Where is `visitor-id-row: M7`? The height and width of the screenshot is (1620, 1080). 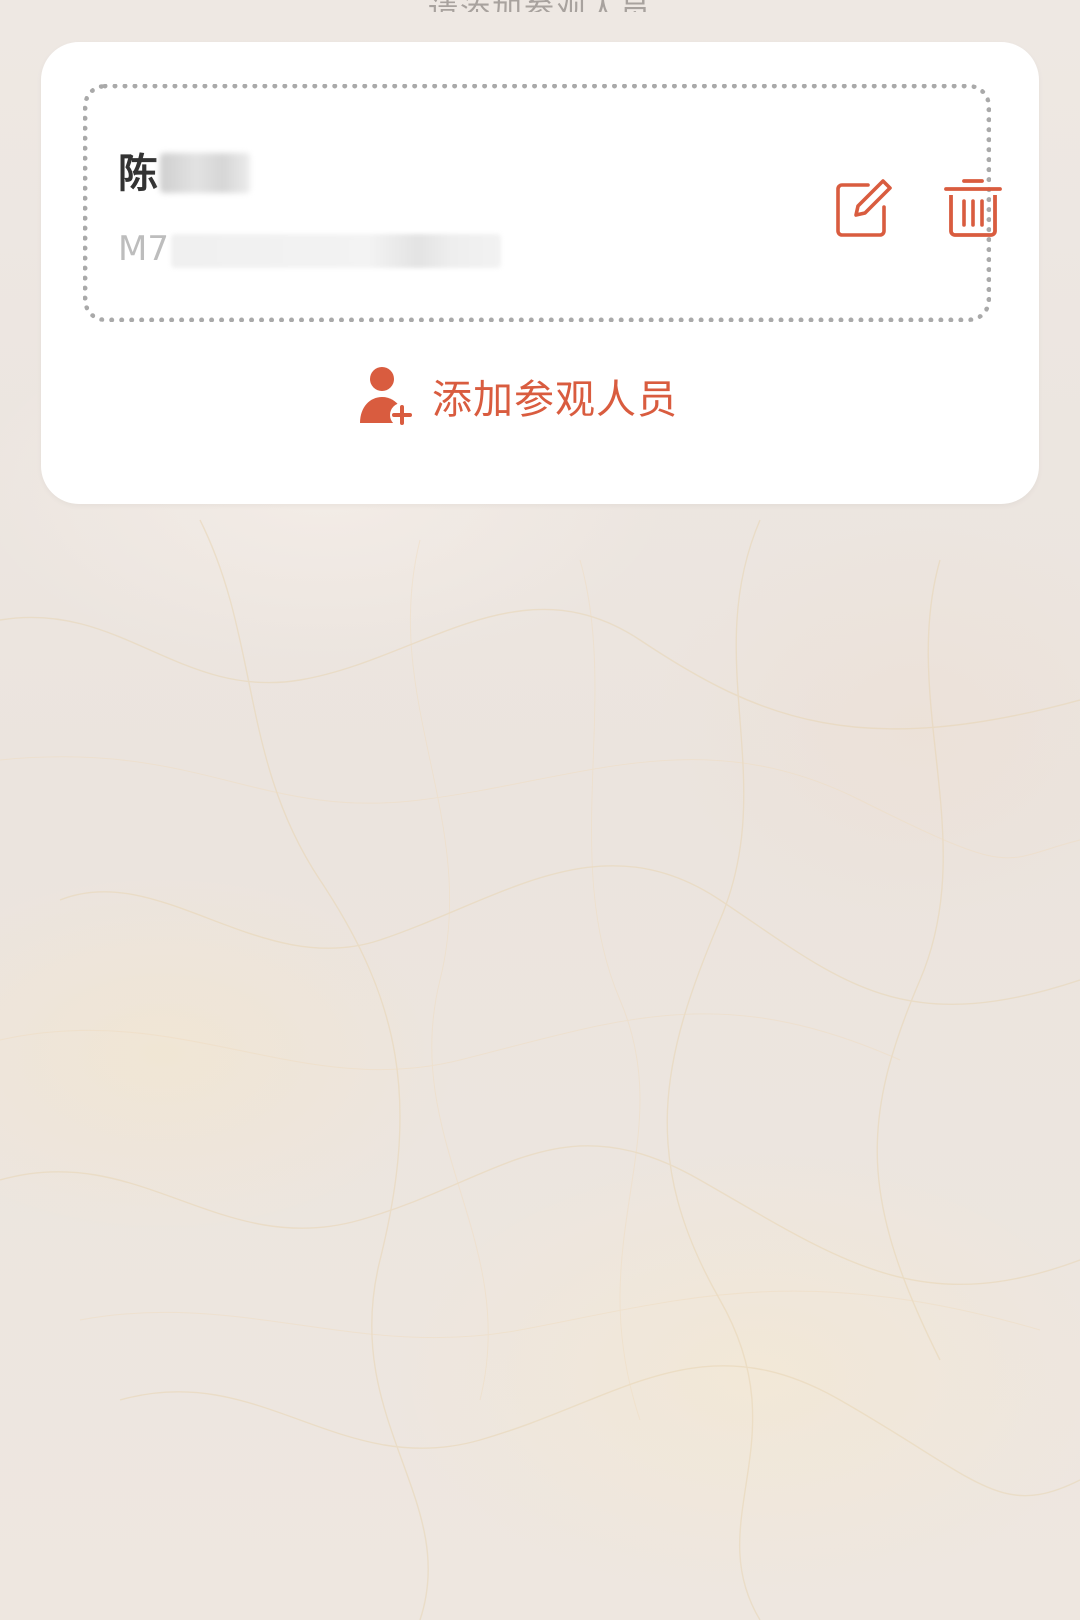
visitor-id-row: M7 is located at coordinates (309, 249).